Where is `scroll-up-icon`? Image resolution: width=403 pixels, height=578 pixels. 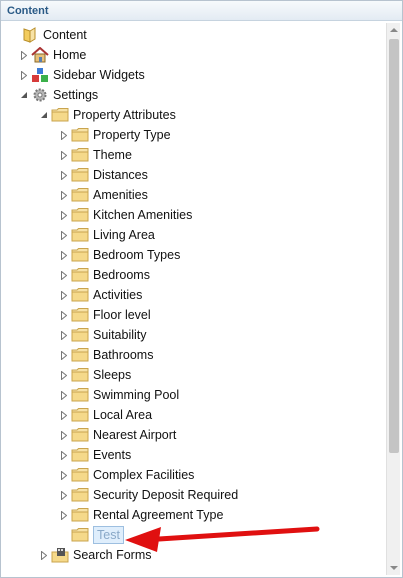 scroll-up-icon is located at coordinates (394, 30).